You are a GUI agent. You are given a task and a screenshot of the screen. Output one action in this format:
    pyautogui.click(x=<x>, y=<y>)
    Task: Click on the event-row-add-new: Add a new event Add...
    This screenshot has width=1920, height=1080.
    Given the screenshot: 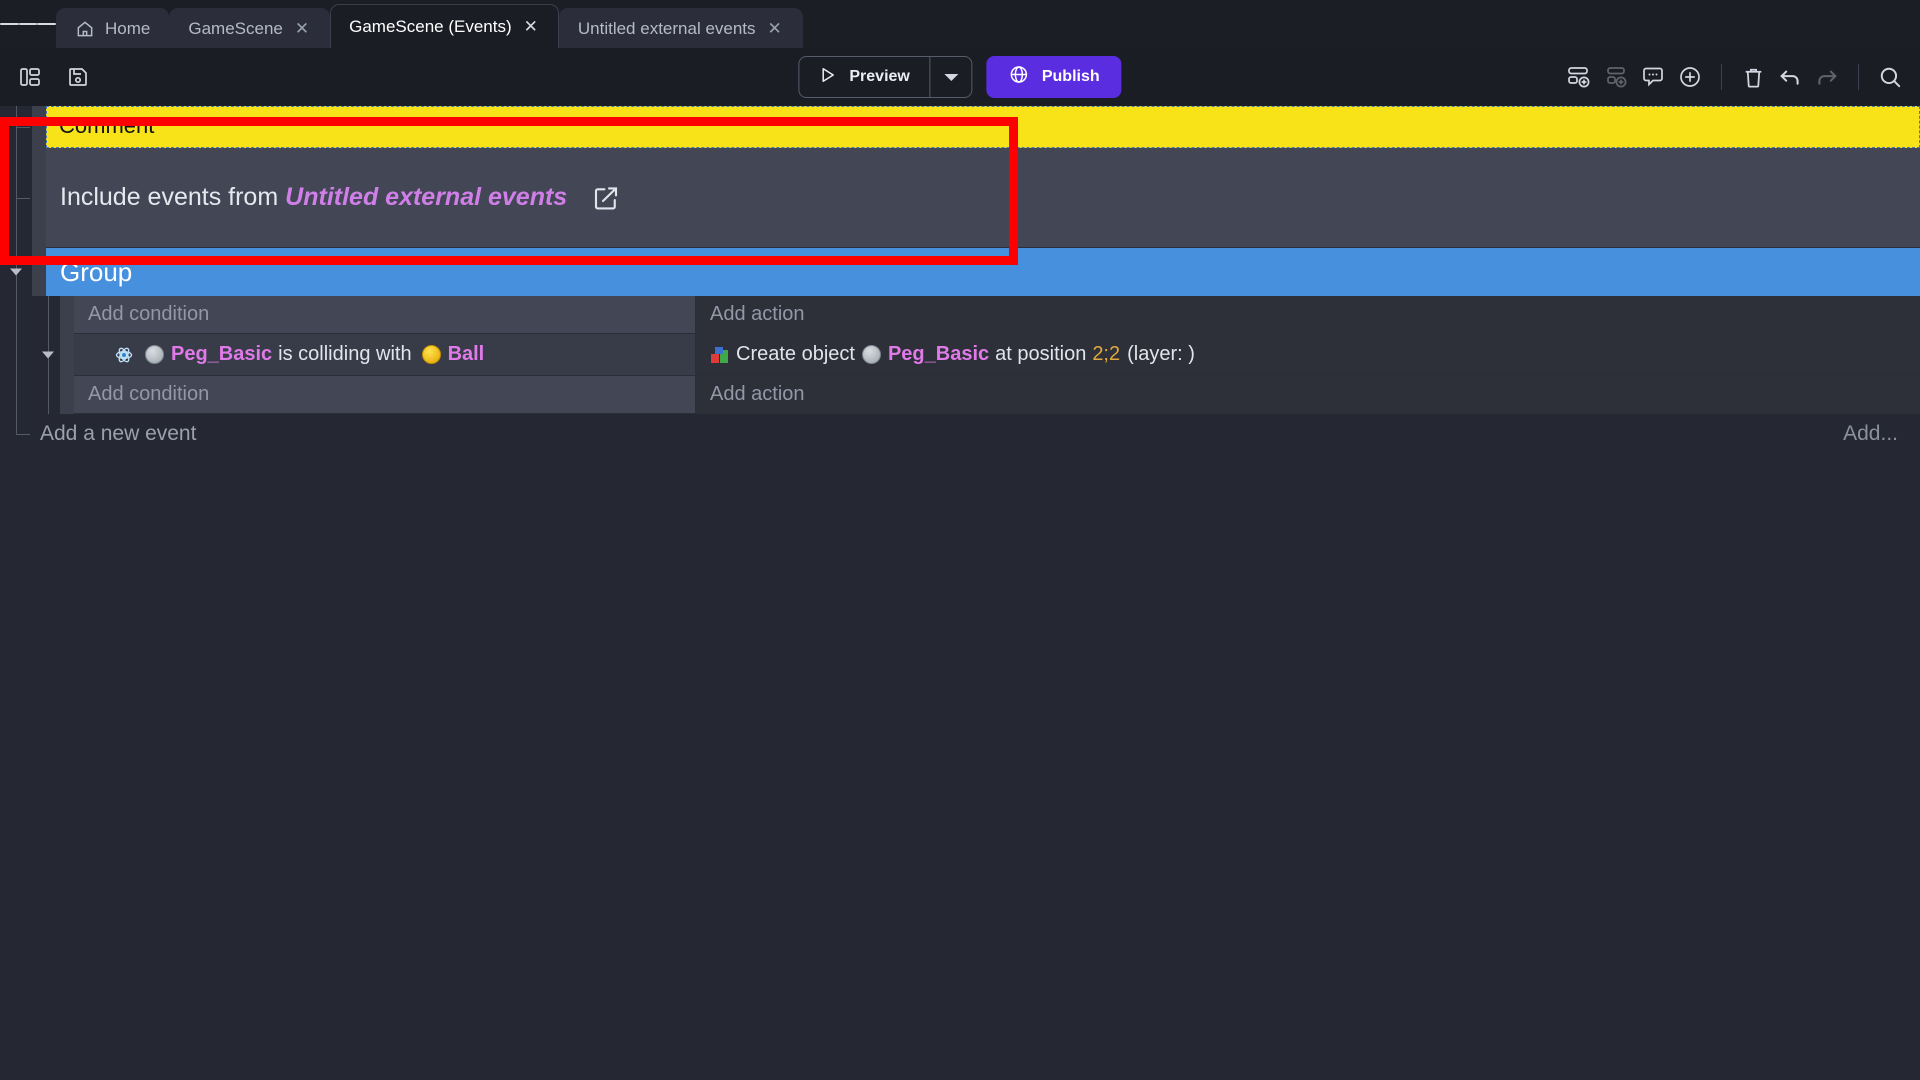 What is the action you would take?
    pyautogui.click(x=960, y=434)
    